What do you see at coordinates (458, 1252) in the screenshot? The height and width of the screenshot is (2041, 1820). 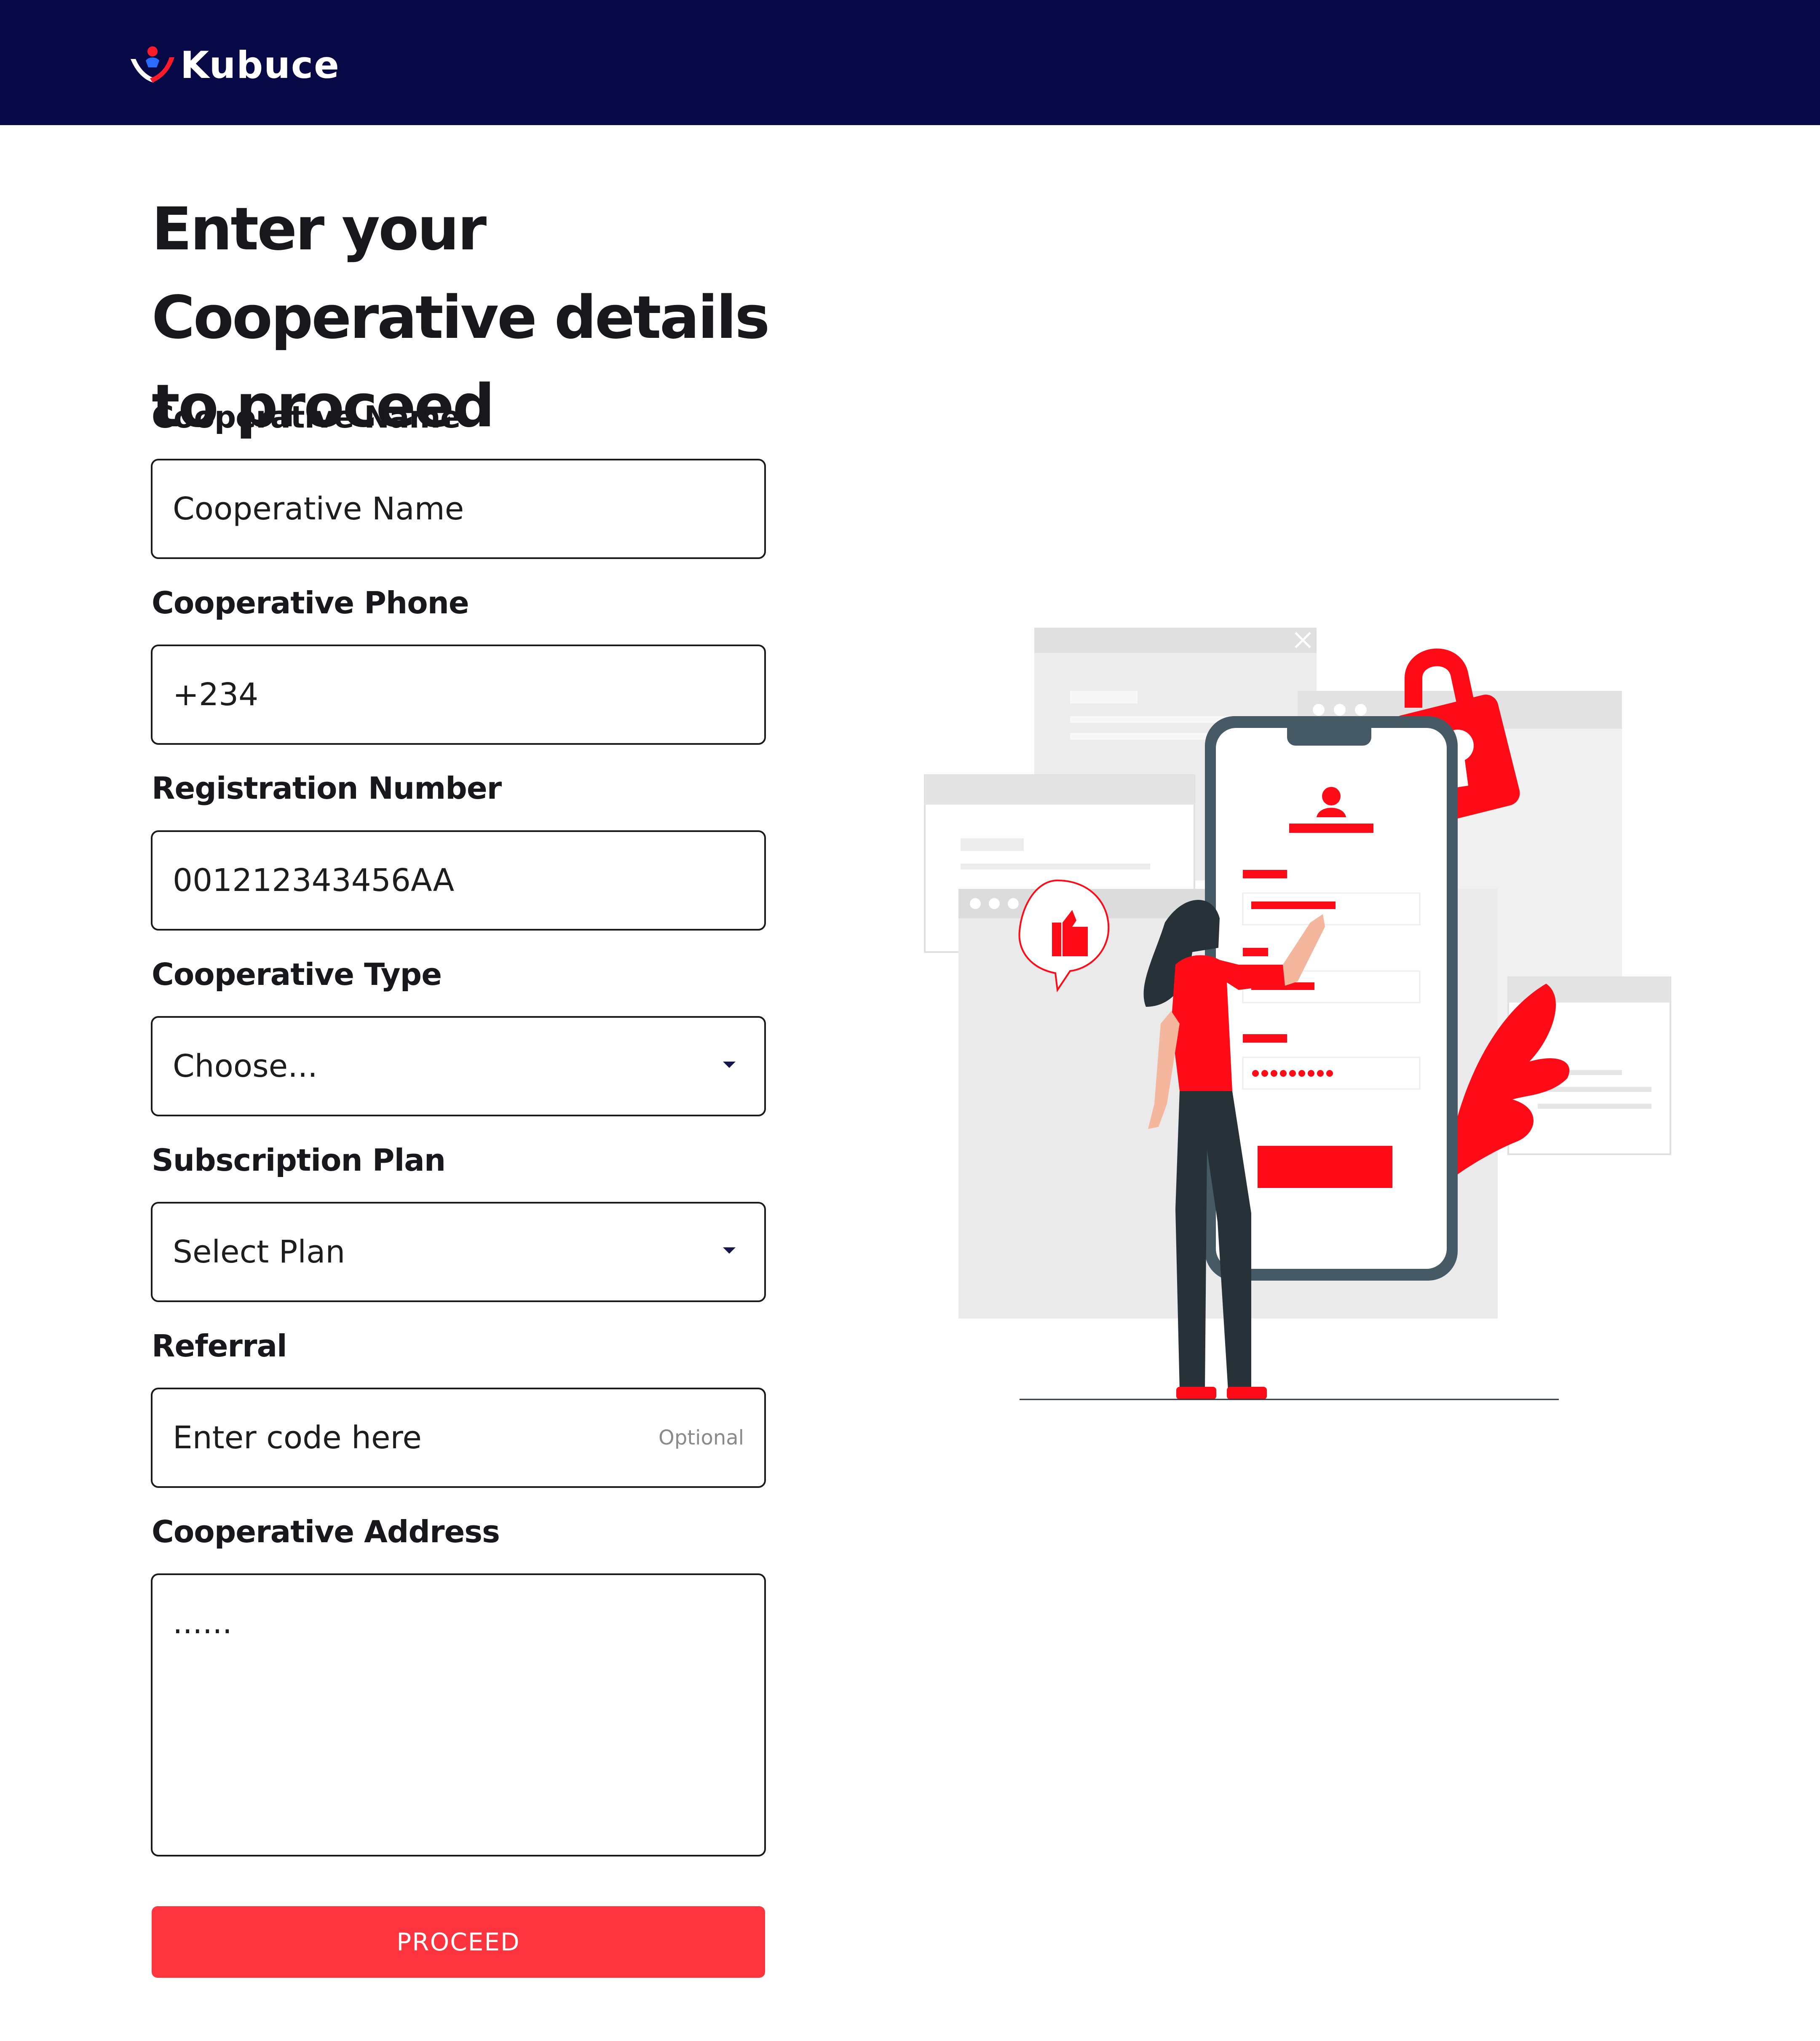 I see `subscription-plan-select: Select Plan` at bounding box center [458, 1252].